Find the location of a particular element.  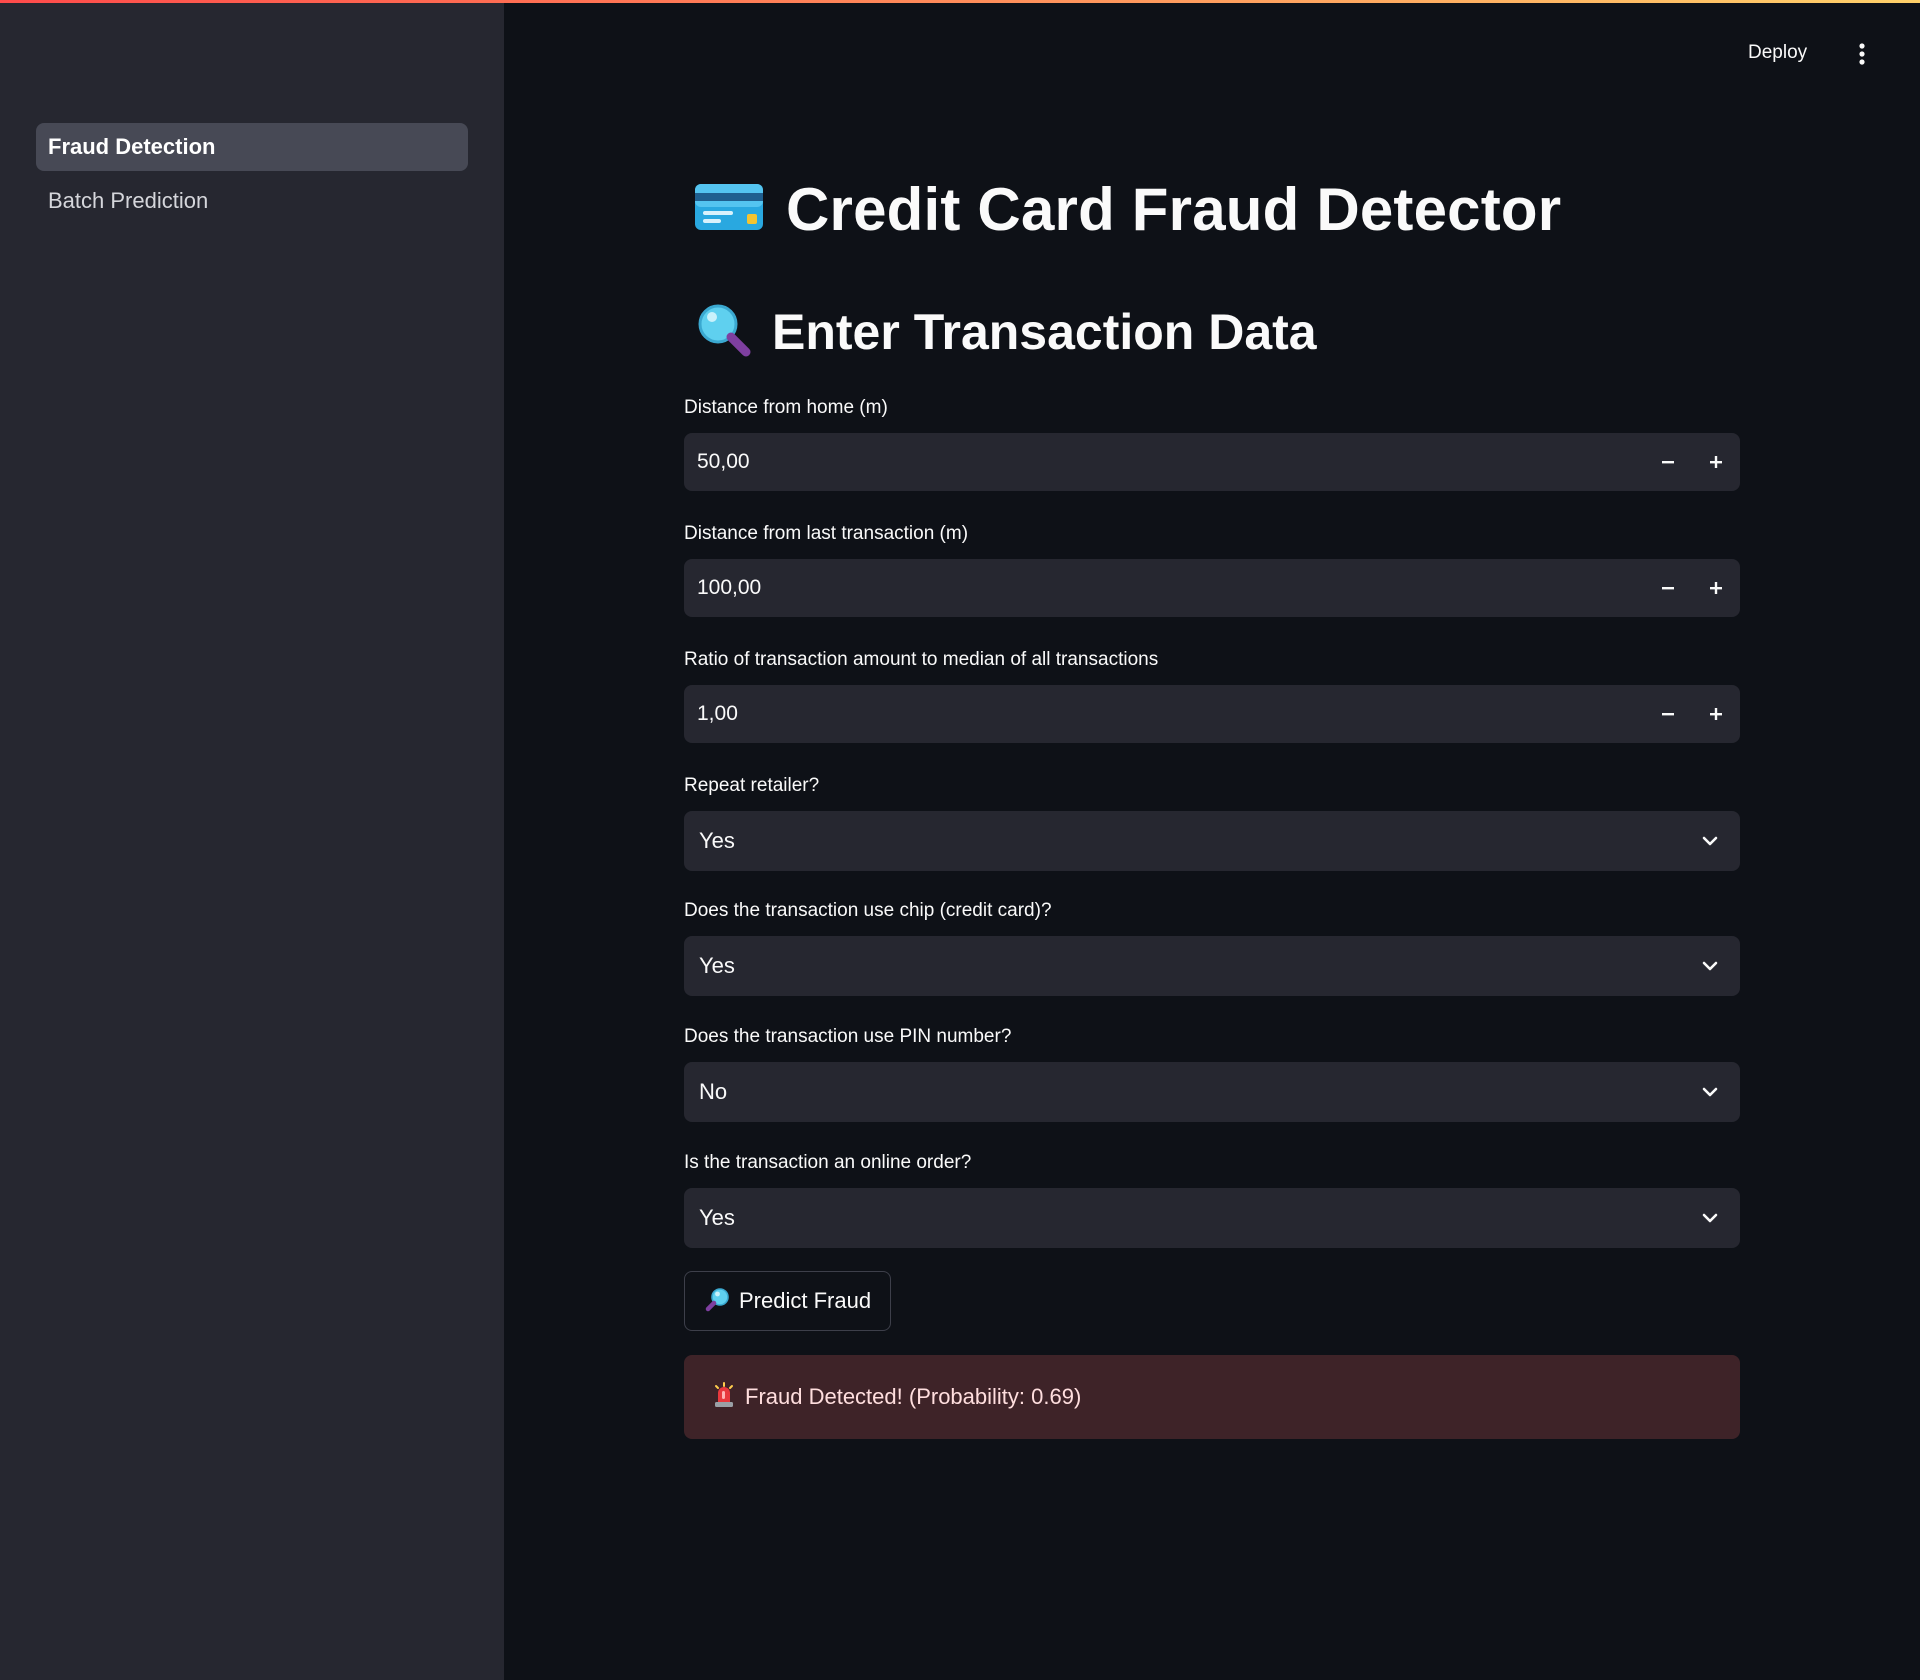

page-title: Credit Card Fraud Detector is located at coordinates (1174, 209).